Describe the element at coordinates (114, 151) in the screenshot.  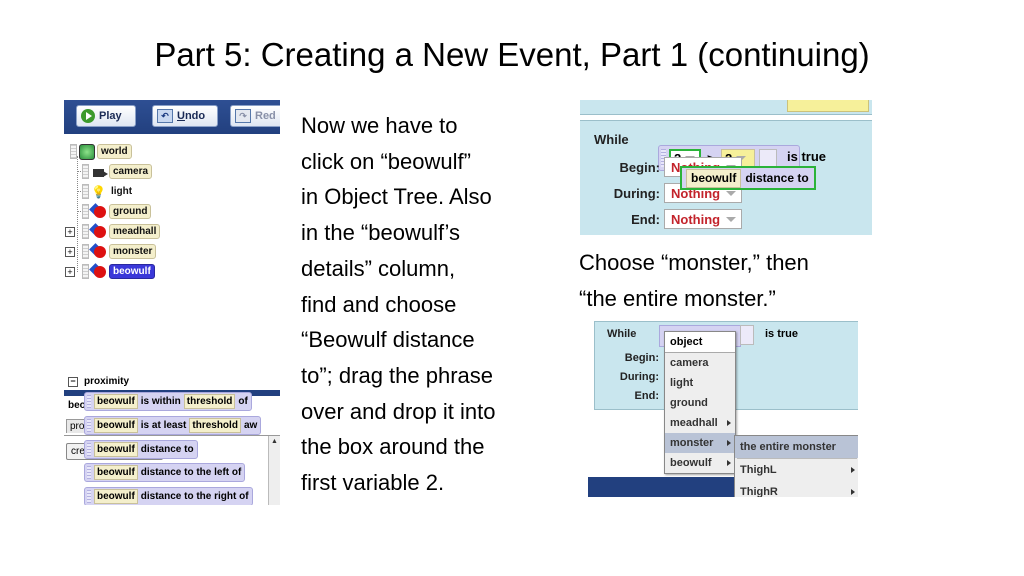
I see `tree-item-label: world` at that location.